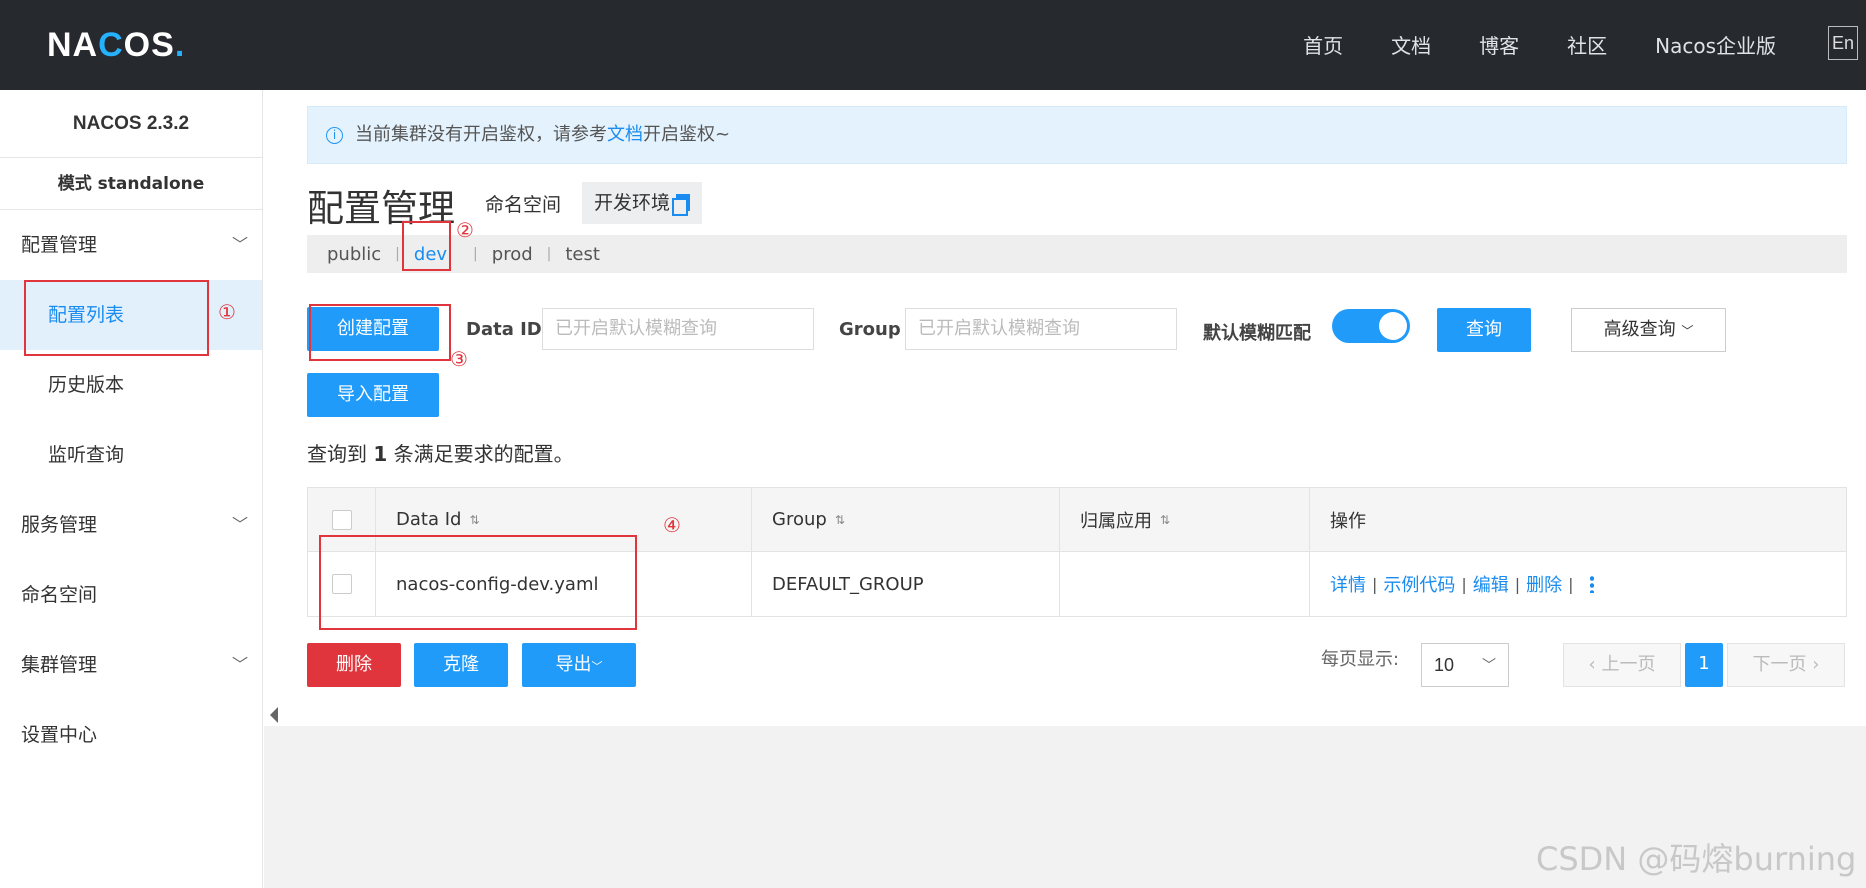 Image resolution: width=1866 pixels, height=888 pixels. I want to click on nav-home: 首页, so click(1323, 44).